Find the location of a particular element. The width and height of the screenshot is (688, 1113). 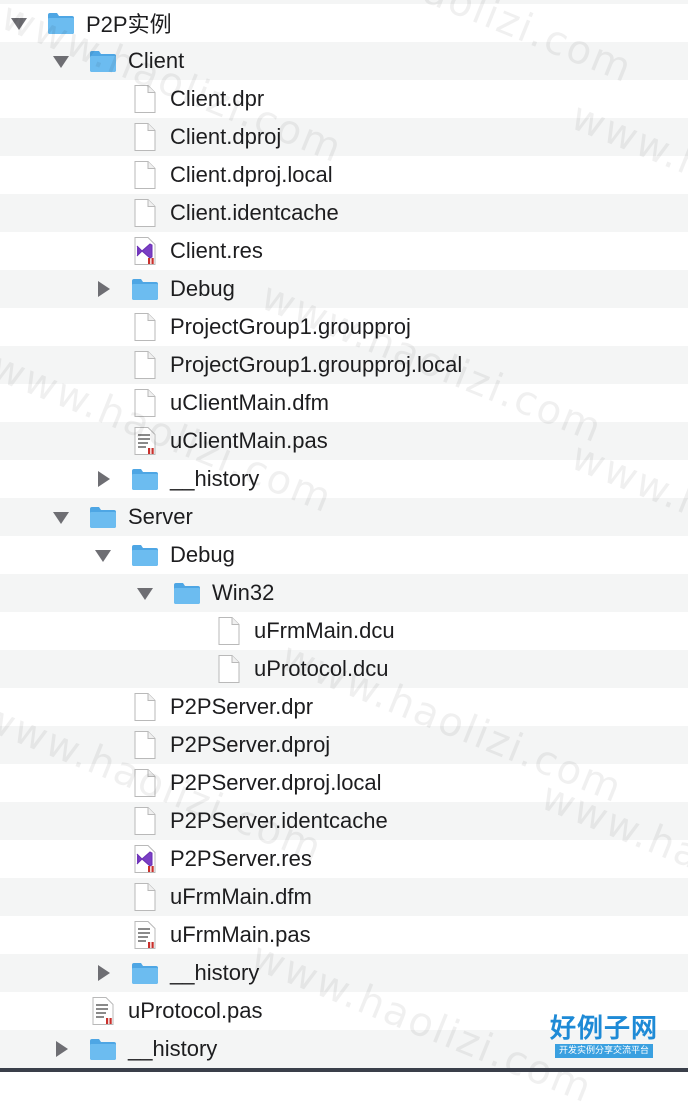

tree-row: P2PServer.identcache is located at coordinates (344, 821).